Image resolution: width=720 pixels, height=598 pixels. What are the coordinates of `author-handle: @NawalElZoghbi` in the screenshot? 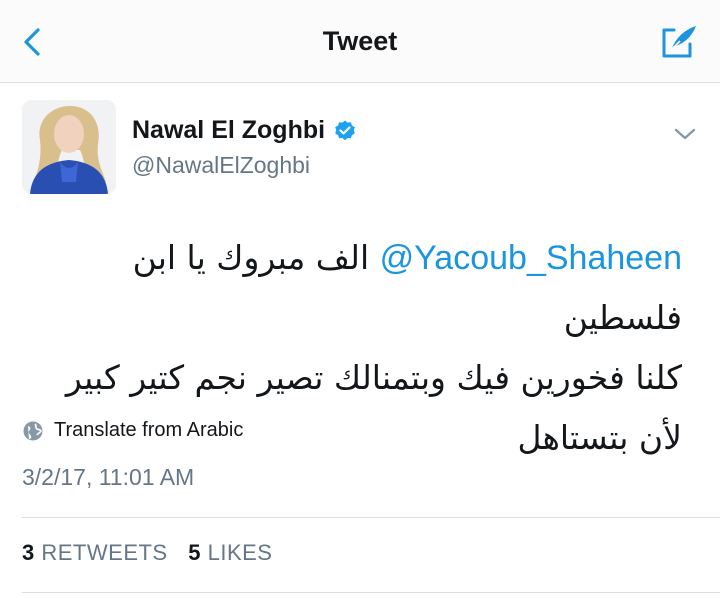 It's located at (221, 165).